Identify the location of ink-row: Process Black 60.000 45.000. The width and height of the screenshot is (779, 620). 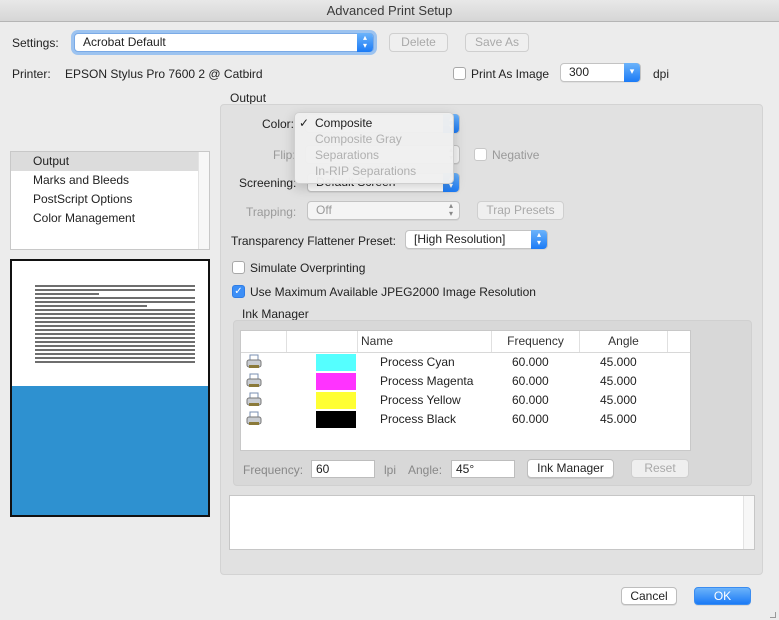
(465, 419).